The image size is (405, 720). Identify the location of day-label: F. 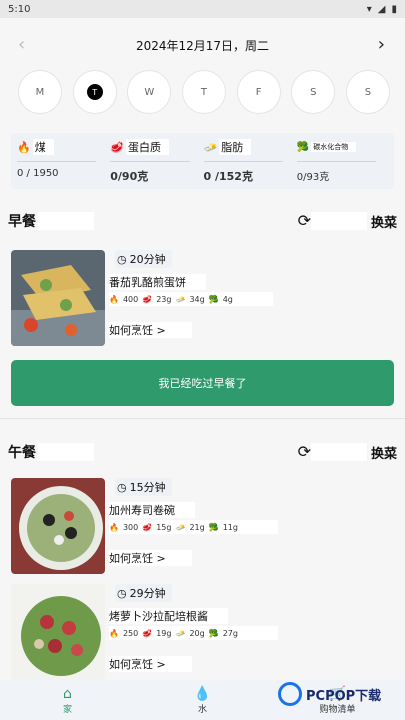
(258, 92).